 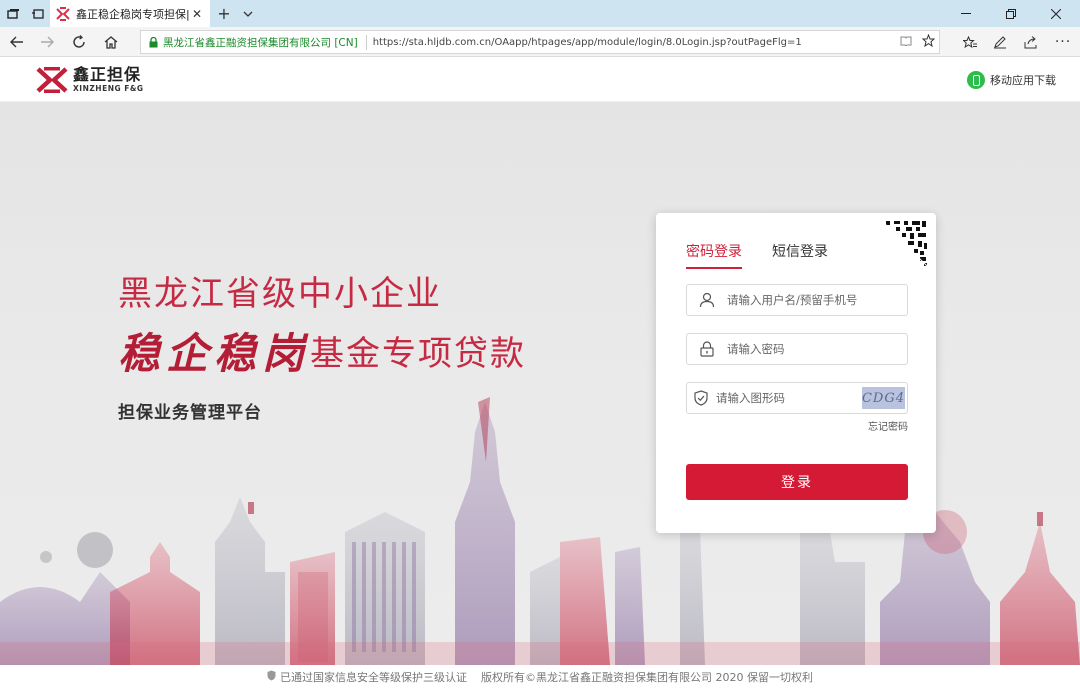 I want to click on tab-title: 鑫正稳企稳岗专项担保|, so click(x=133, y=14).